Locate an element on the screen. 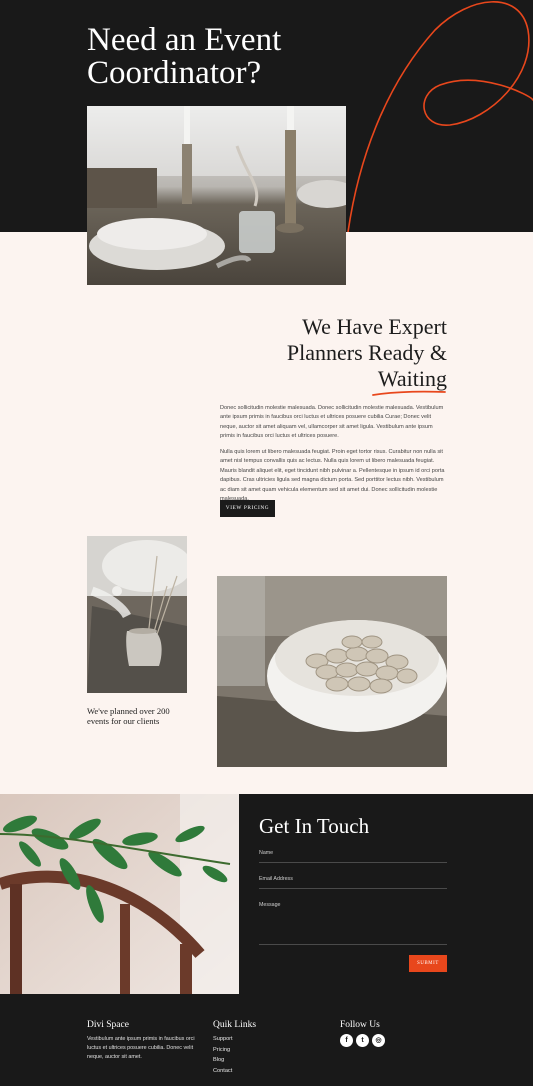 The width and height of the screenshot is (533, 1086). footer-link-pricing: Pricing is located at coordinates (223, 1050).